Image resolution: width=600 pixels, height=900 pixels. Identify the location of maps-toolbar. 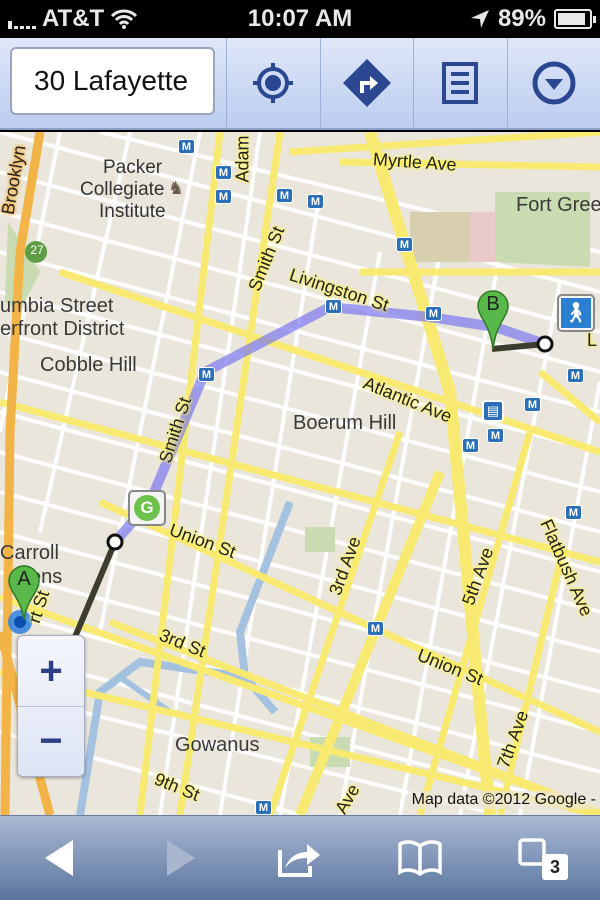
(300, 84).